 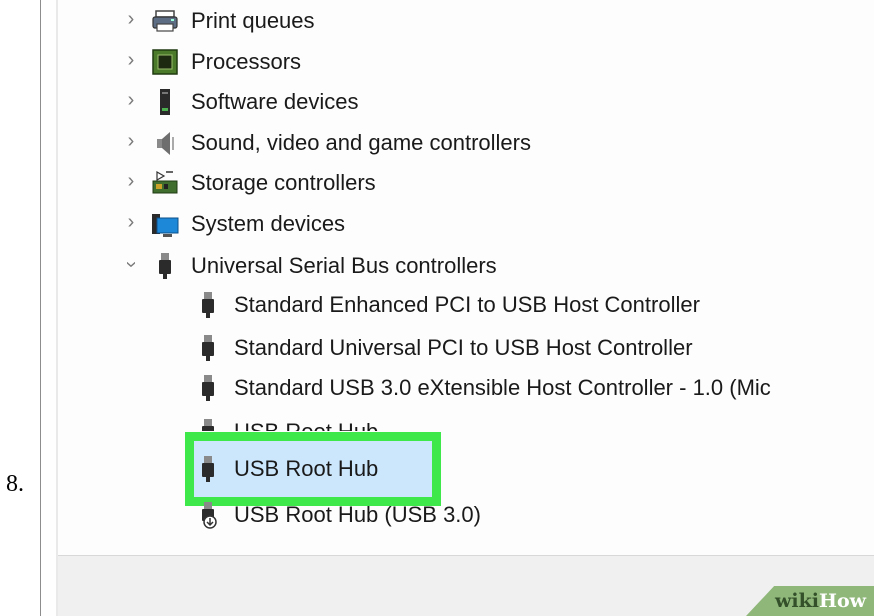 What do you see at coordinates (165, 224) in the screenshot?
I see `system-devices-icon` at bounding box center [165, 224].